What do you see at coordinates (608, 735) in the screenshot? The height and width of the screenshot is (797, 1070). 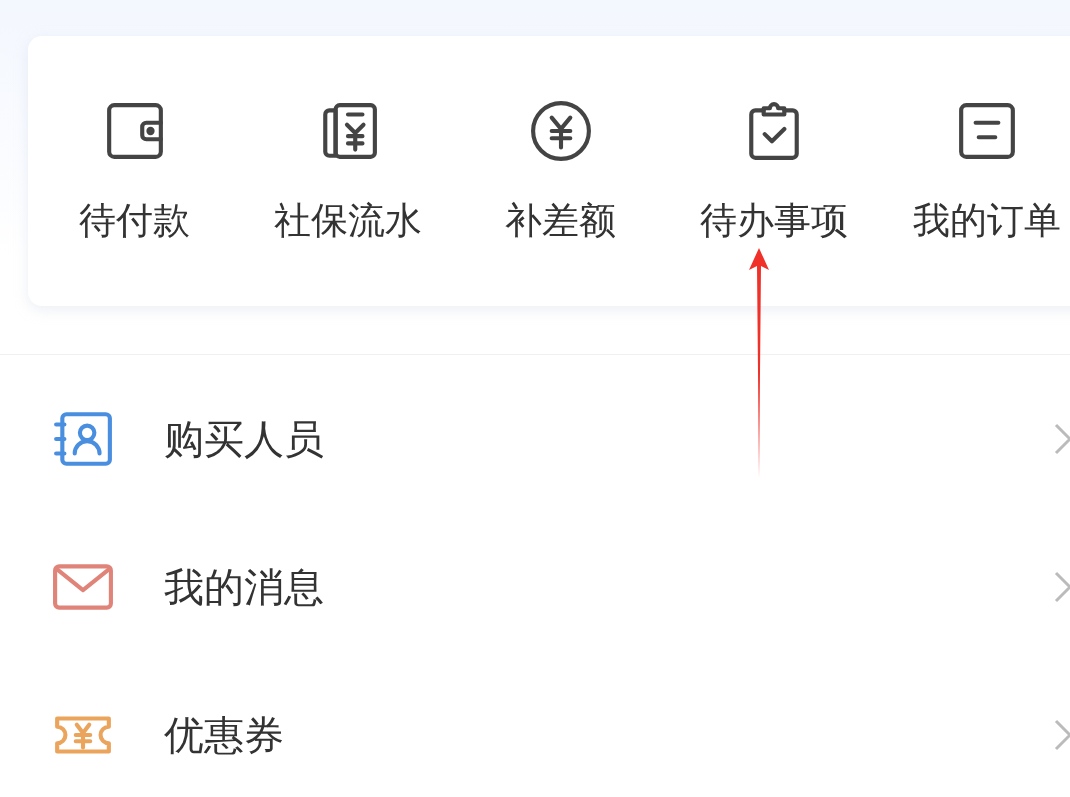 I see `menu-item: 优惠券` at bounding box center [608, 735].